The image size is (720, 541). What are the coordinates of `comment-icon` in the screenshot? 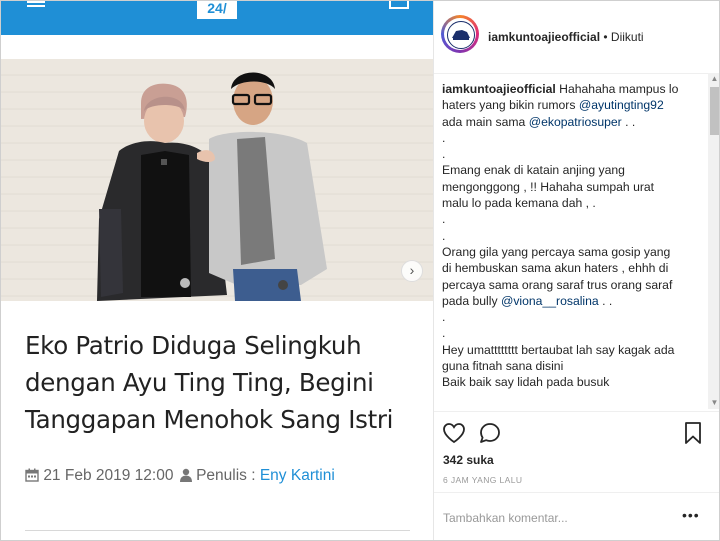 It's located at (490, 433).